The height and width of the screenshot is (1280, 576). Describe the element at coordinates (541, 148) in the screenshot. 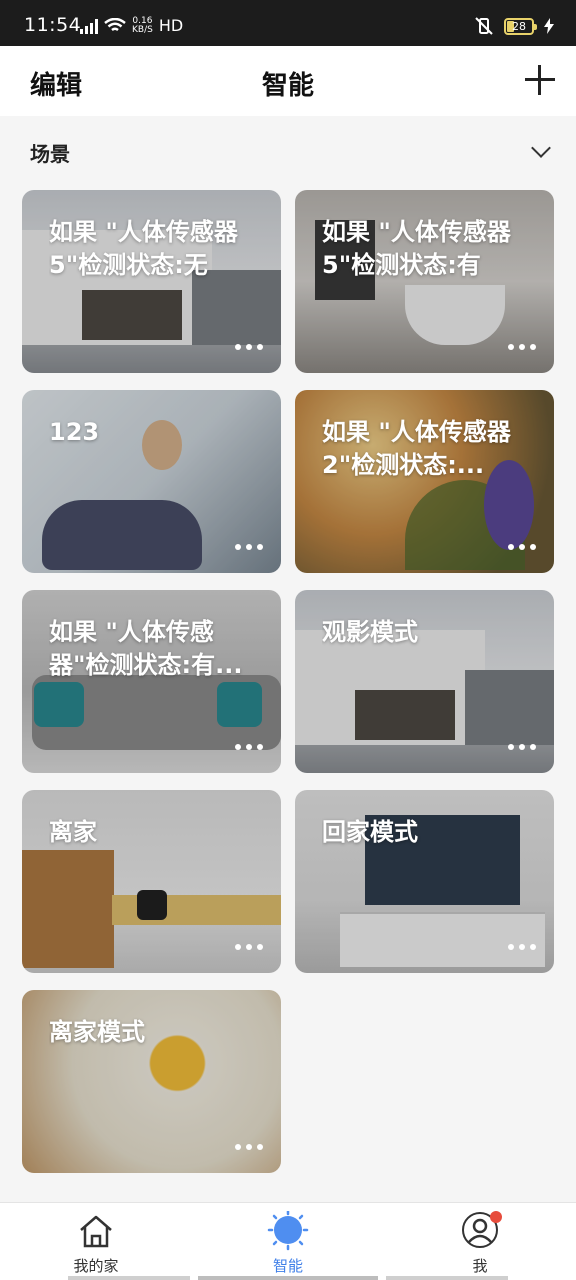

I see `chevron-down-icon` at that location.